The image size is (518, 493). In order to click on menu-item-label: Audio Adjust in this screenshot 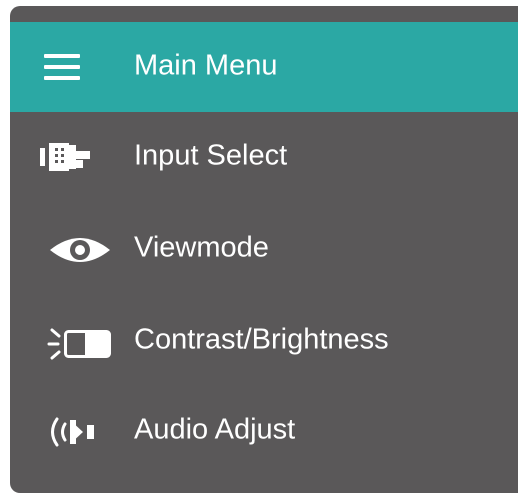, I will do `click(215, 429)`.